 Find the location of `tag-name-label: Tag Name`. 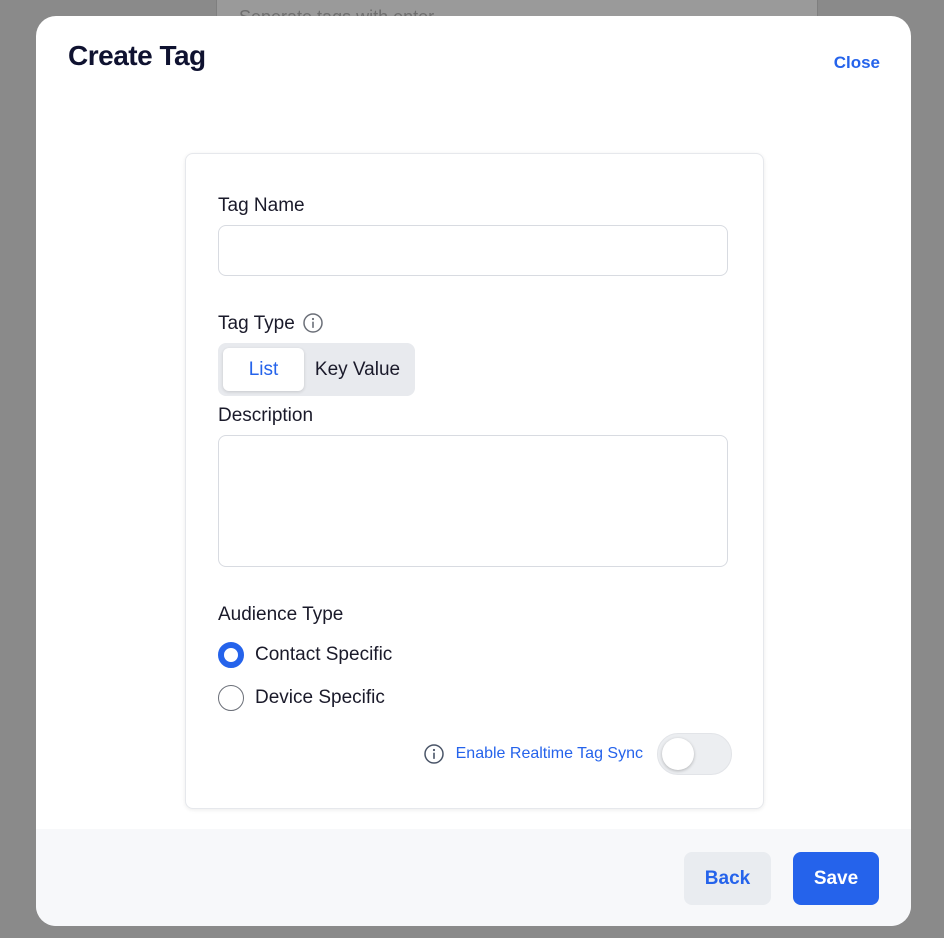

tag-name-label: Tag Name is located at coordinates (261, 205).